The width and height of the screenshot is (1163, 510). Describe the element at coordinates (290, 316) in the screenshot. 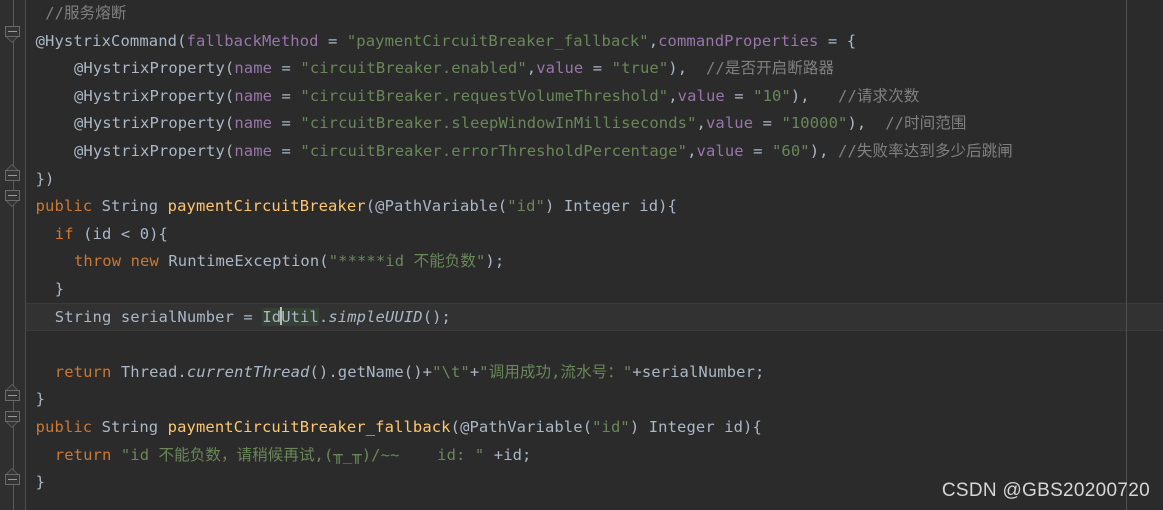

I see `code-token-caret: IdUtil` at that location.